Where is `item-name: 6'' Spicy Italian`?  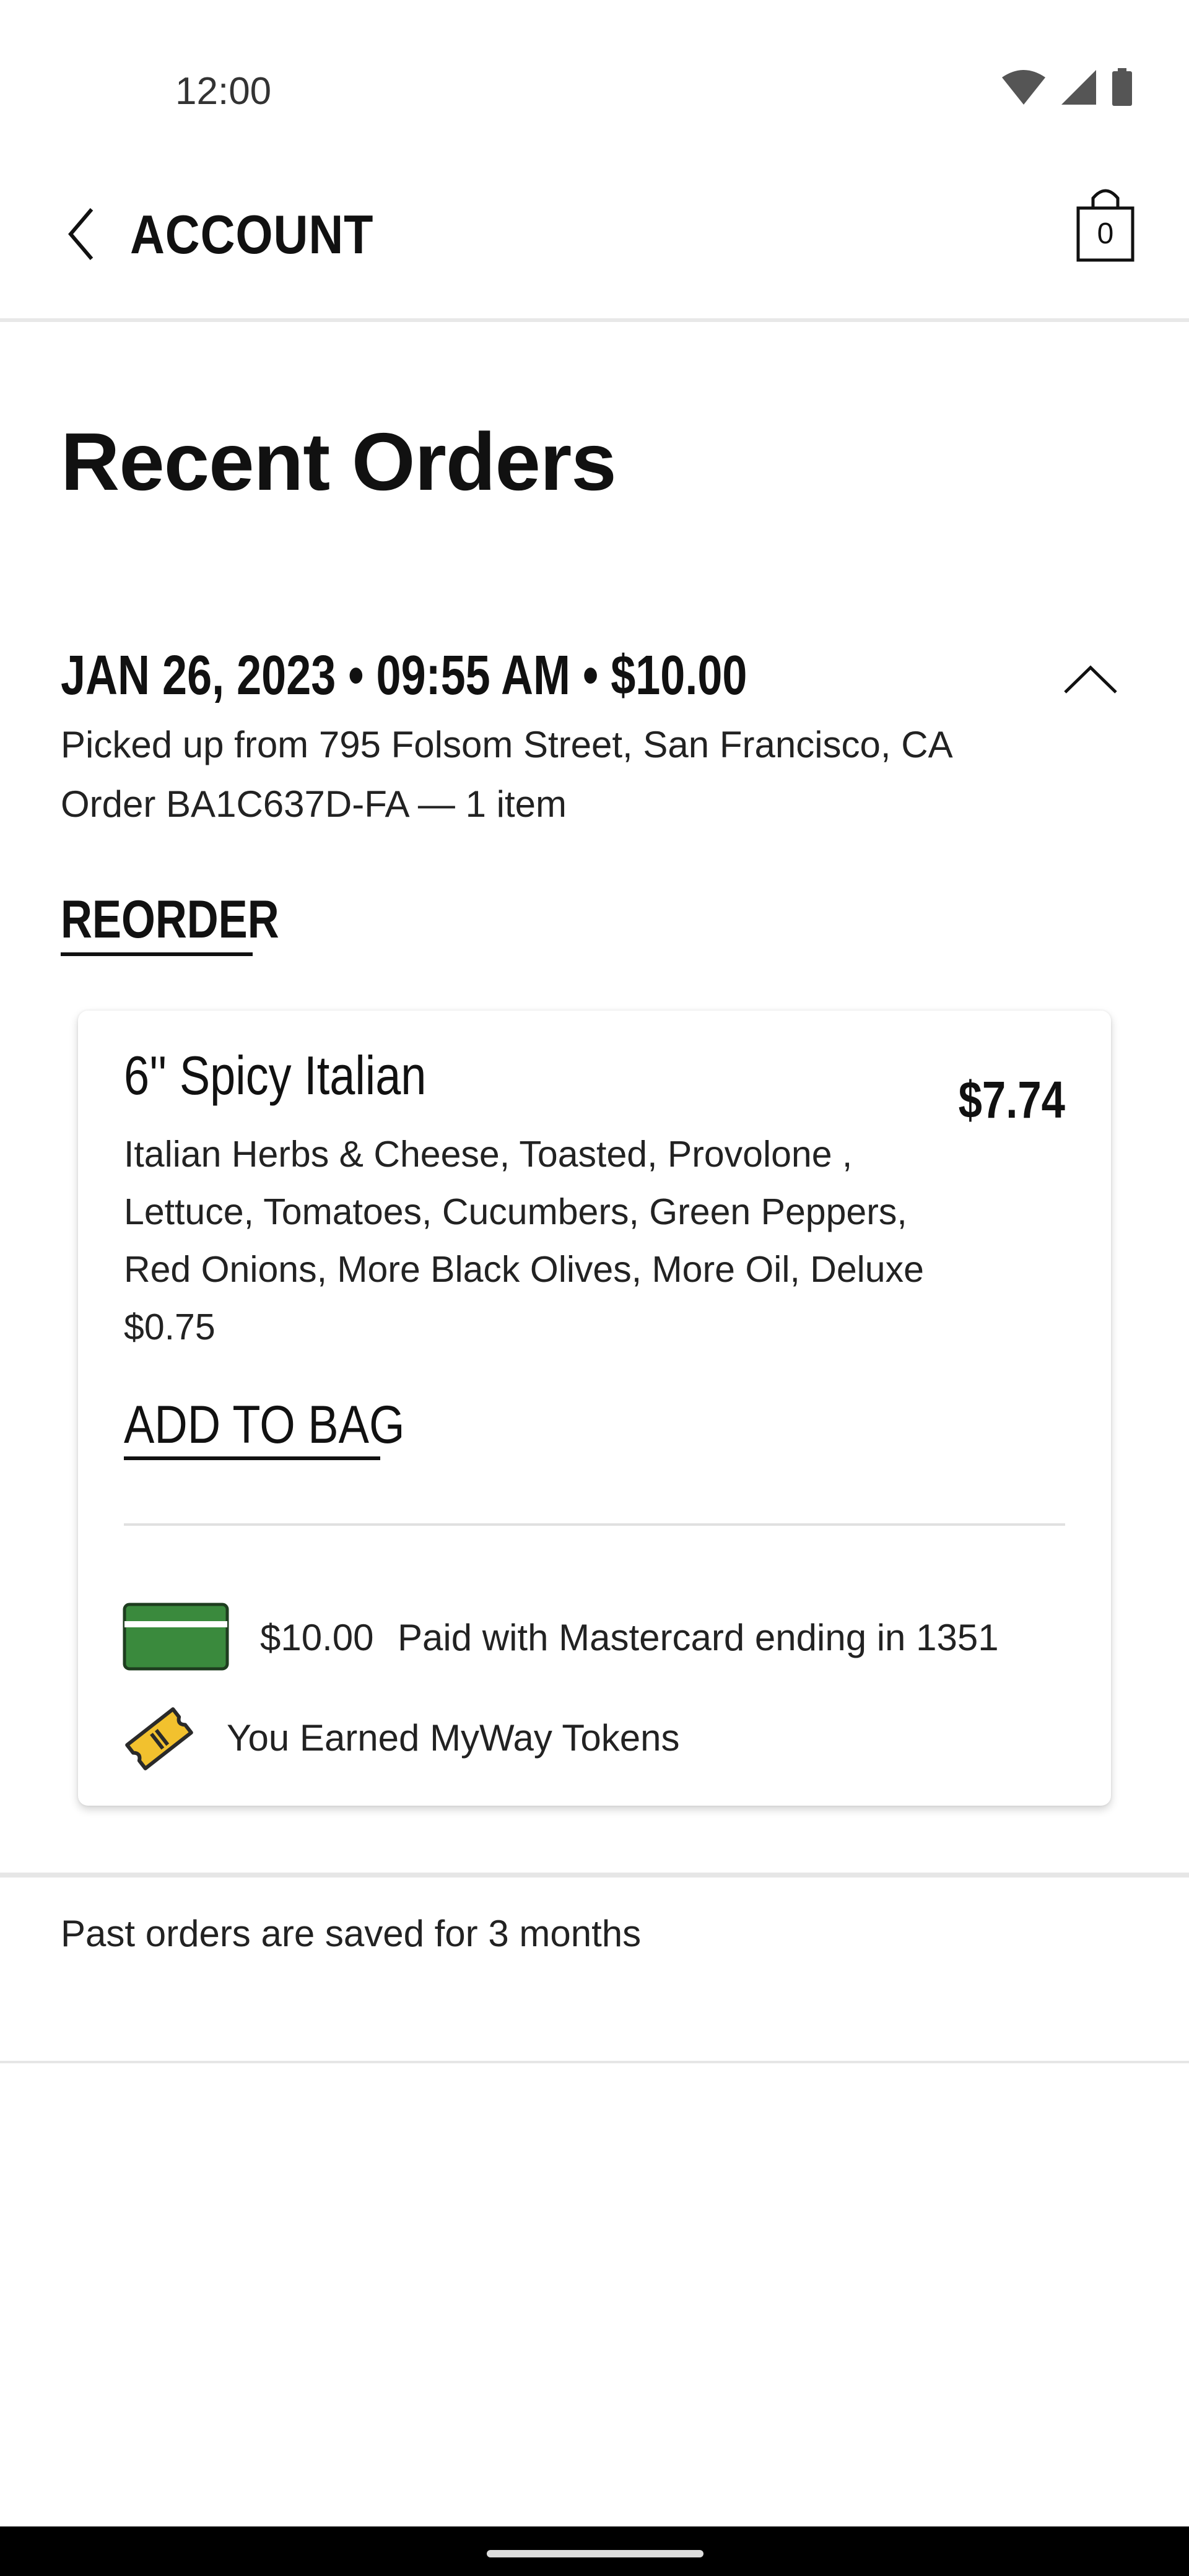 item-name: 6'' Spicy Italian is located at coordinates (275, 1075).